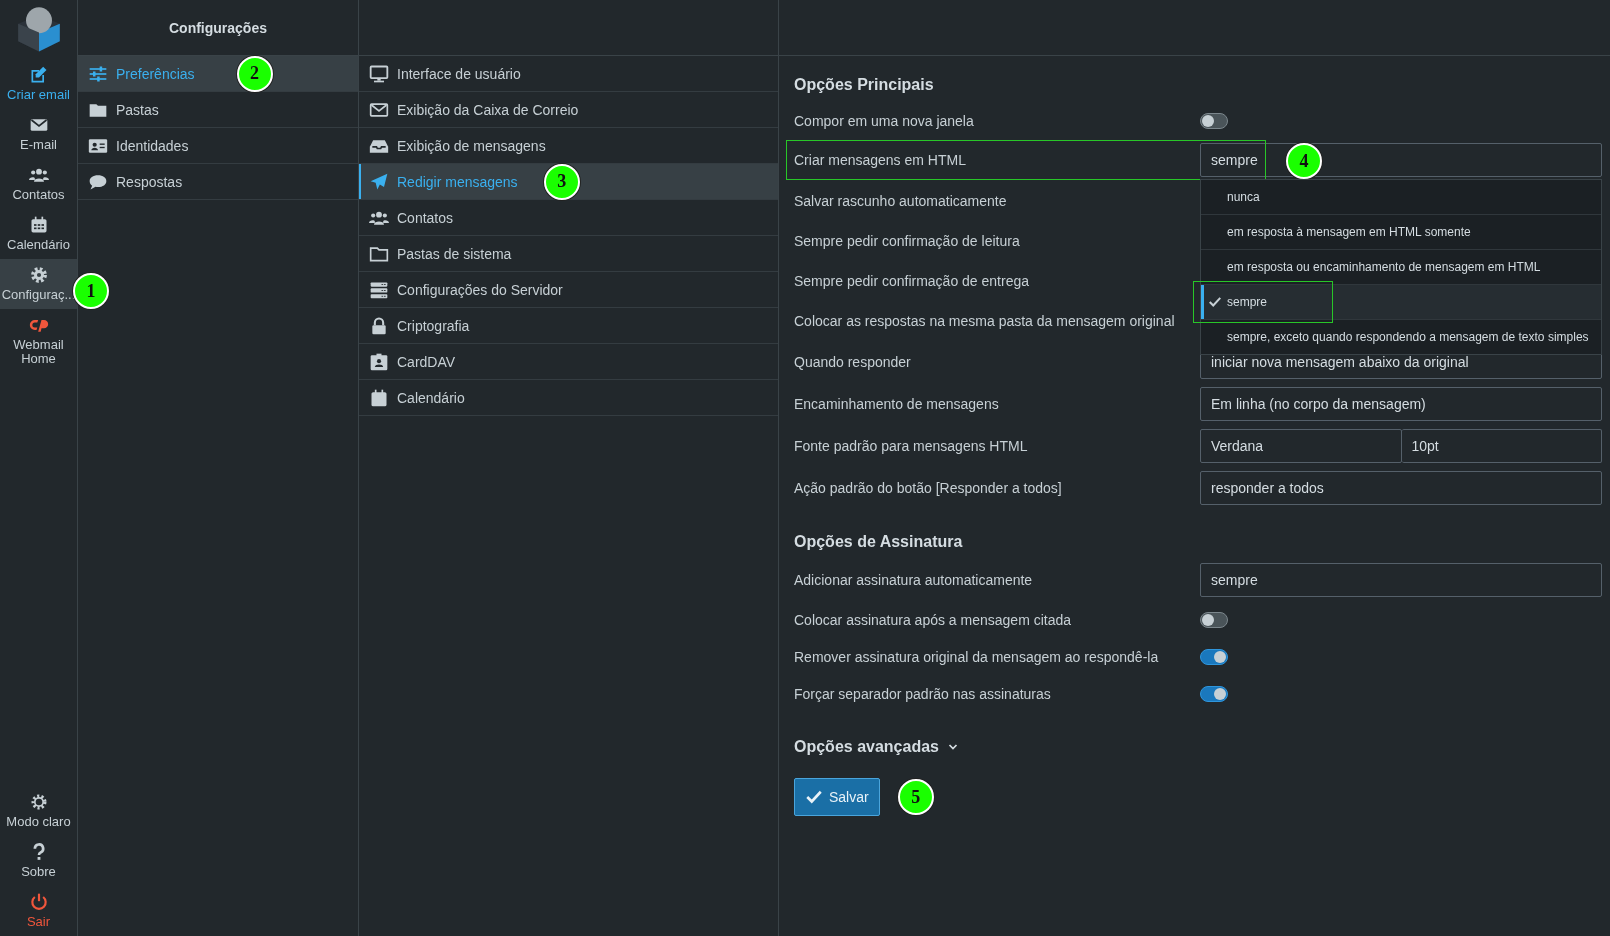 The width and height of the screenshot is (1610, 936). What do you see at coordinates (568, 362) in the screenshot?
I see `preference-item: CardDAV` at bounding box center [568, 362].